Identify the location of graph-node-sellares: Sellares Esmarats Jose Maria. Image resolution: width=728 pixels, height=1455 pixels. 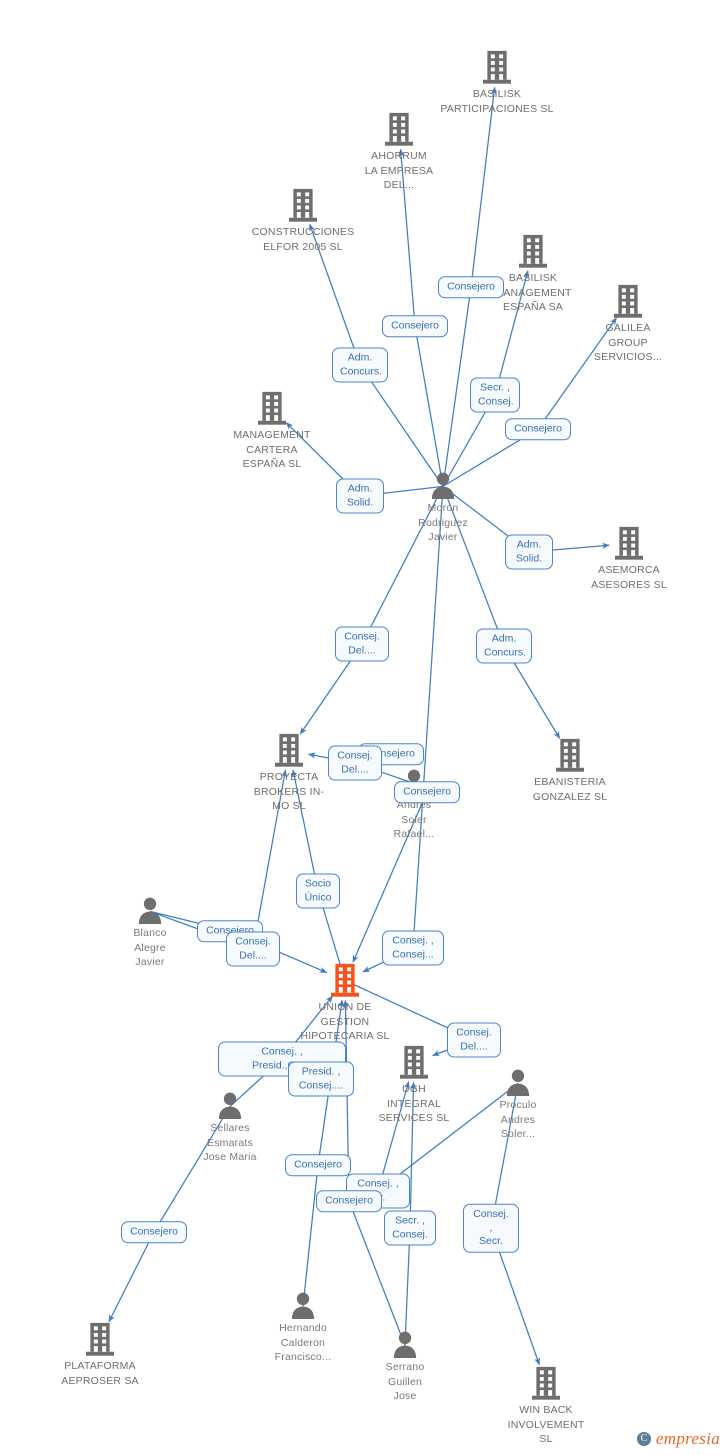
(230, 1128).